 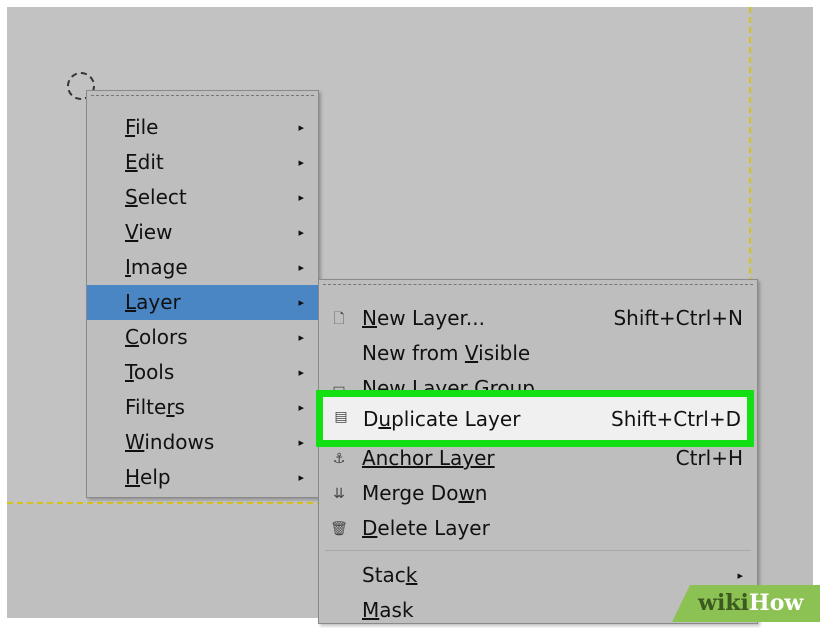 What do you see at coordinates (390, 575) in the screenshot?
I see `menu-item-label: Stack` at bounding box center [390, 575].